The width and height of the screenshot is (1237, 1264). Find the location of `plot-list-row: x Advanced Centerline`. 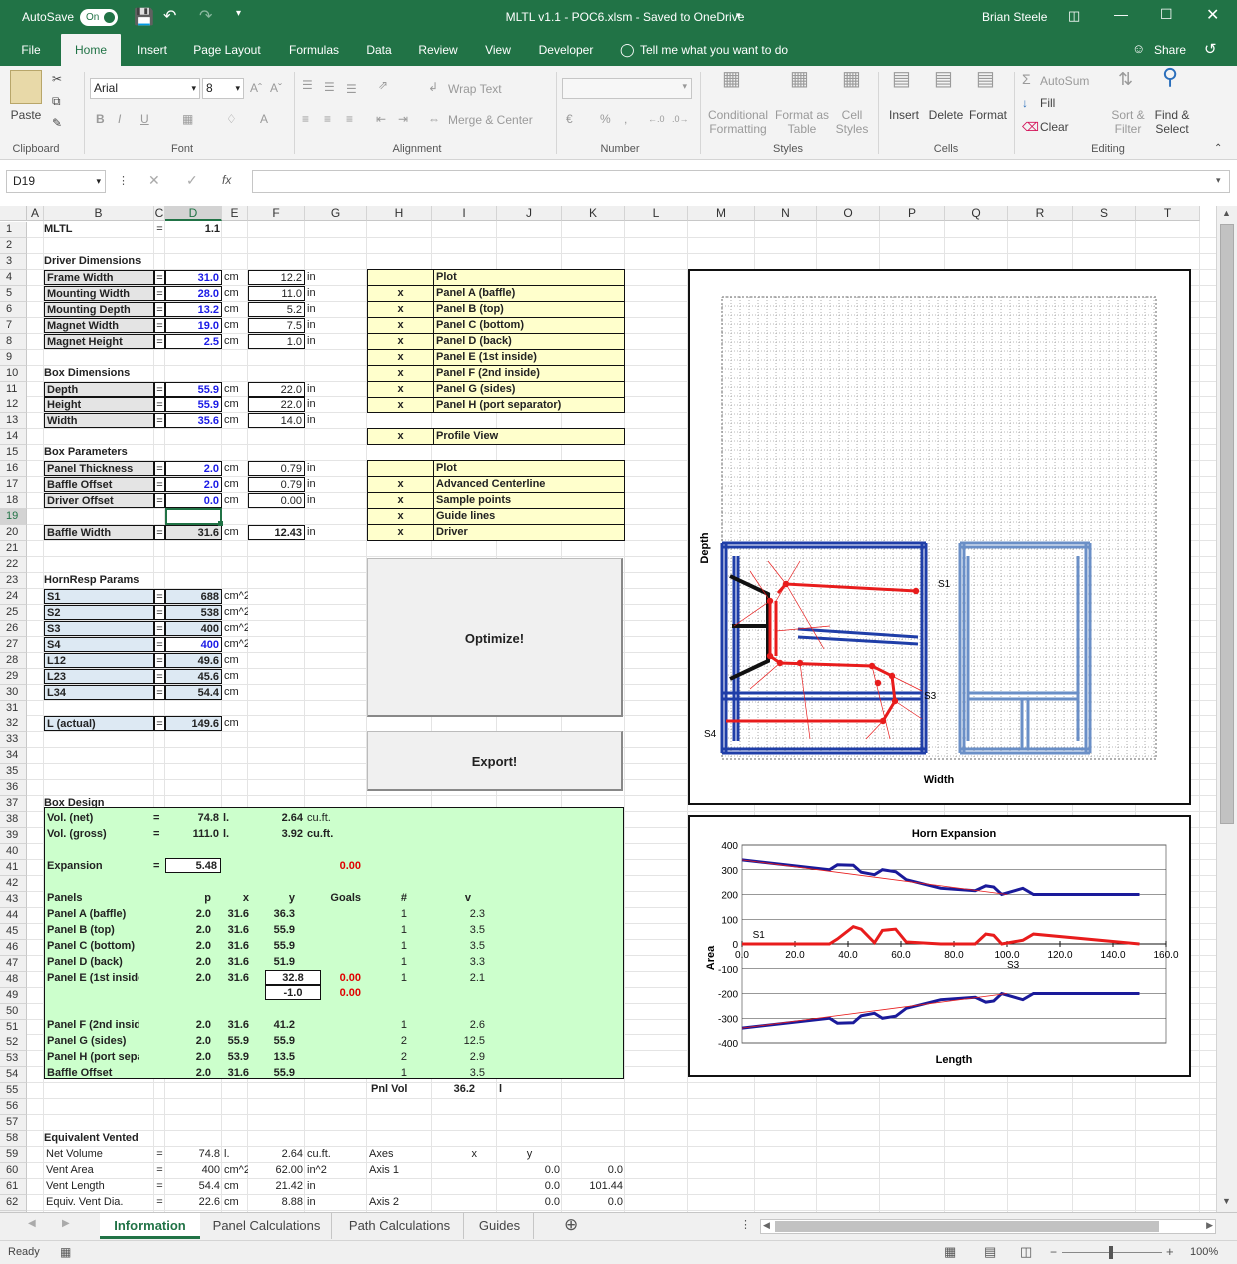

plot-list-row: x Advanced Centerline is located at coordinates (496, 485).